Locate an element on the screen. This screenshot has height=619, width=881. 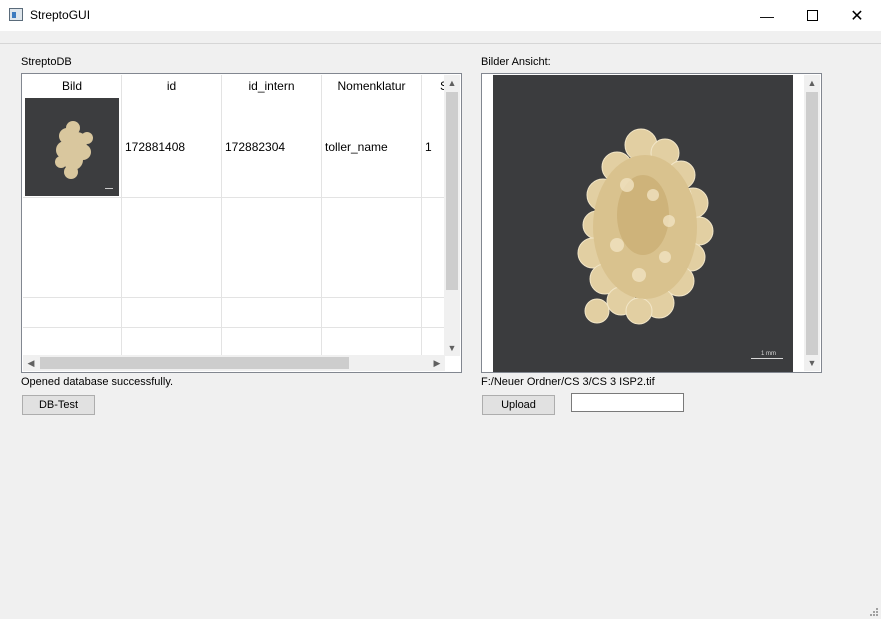
cell-id: 172881408 is located at coordinates (172, 147).